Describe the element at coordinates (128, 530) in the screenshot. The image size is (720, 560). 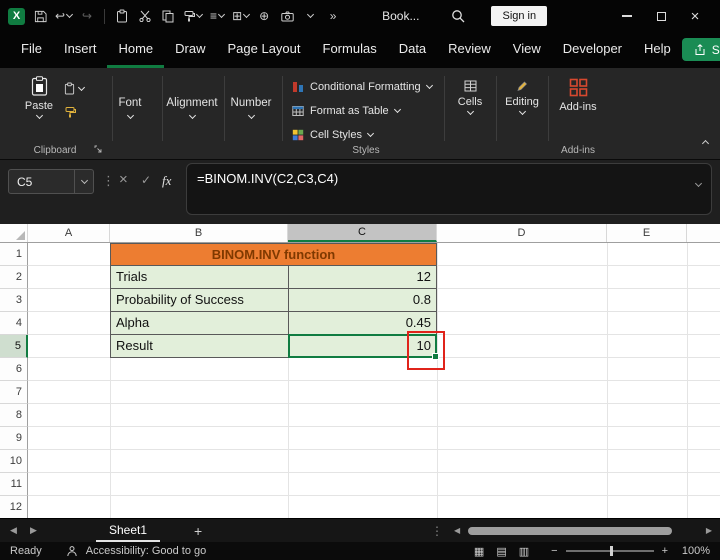
I see `sheet-tab-sheet1: Sheet1` at that location.